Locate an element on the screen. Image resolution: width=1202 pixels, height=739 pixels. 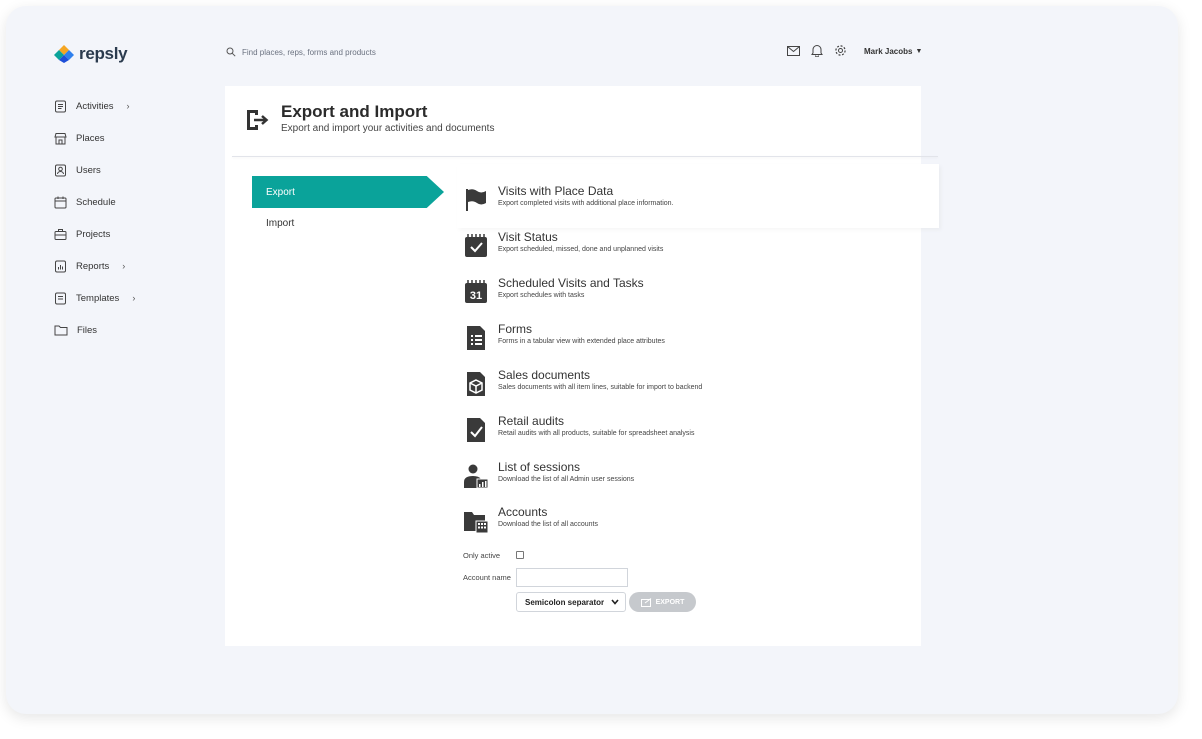
chevron-down-icon is located at coordinates (615, 602).